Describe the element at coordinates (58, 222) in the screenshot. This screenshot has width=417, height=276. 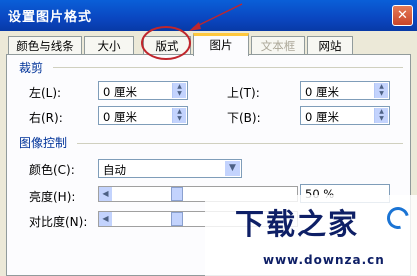
I see `contrast-label: 对比度(N):` at that location.